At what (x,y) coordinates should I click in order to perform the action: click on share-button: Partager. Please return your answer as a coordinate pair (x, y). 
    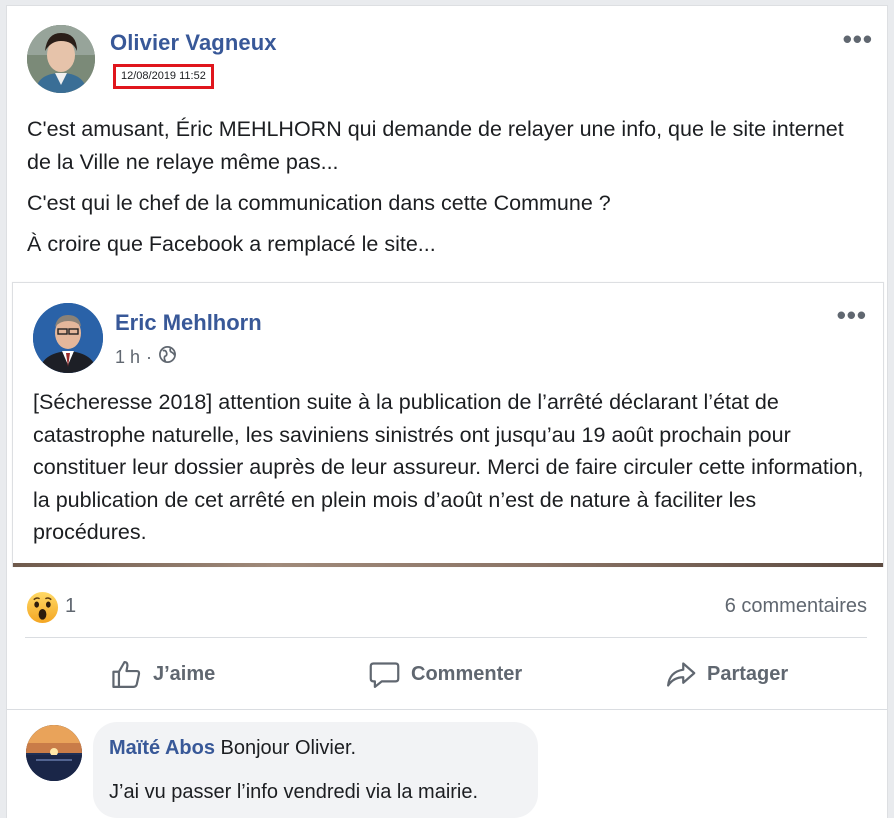
    Looking at the image, I should click on (726, 674).